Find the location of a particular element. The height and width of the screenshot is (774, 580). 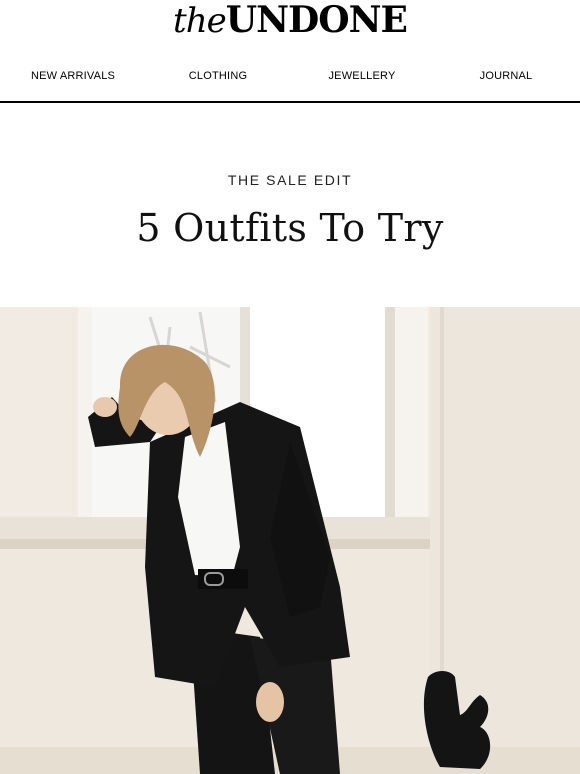

section-eyebrow: THE SALE EDIT is located at coordinates (290, 180).